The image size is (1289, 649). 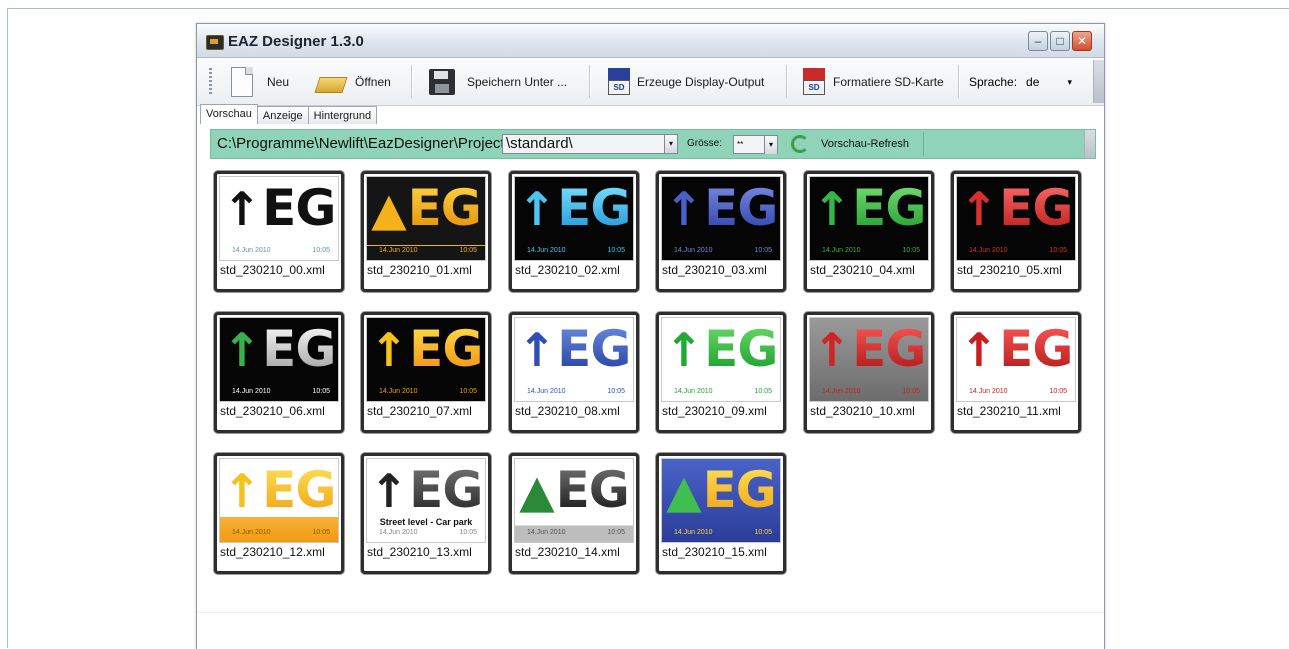 I want to click on preview-tile: ↑EG 14.Jun 2010 10:05 std_230210_06.xml, so click(x=279, y=372).